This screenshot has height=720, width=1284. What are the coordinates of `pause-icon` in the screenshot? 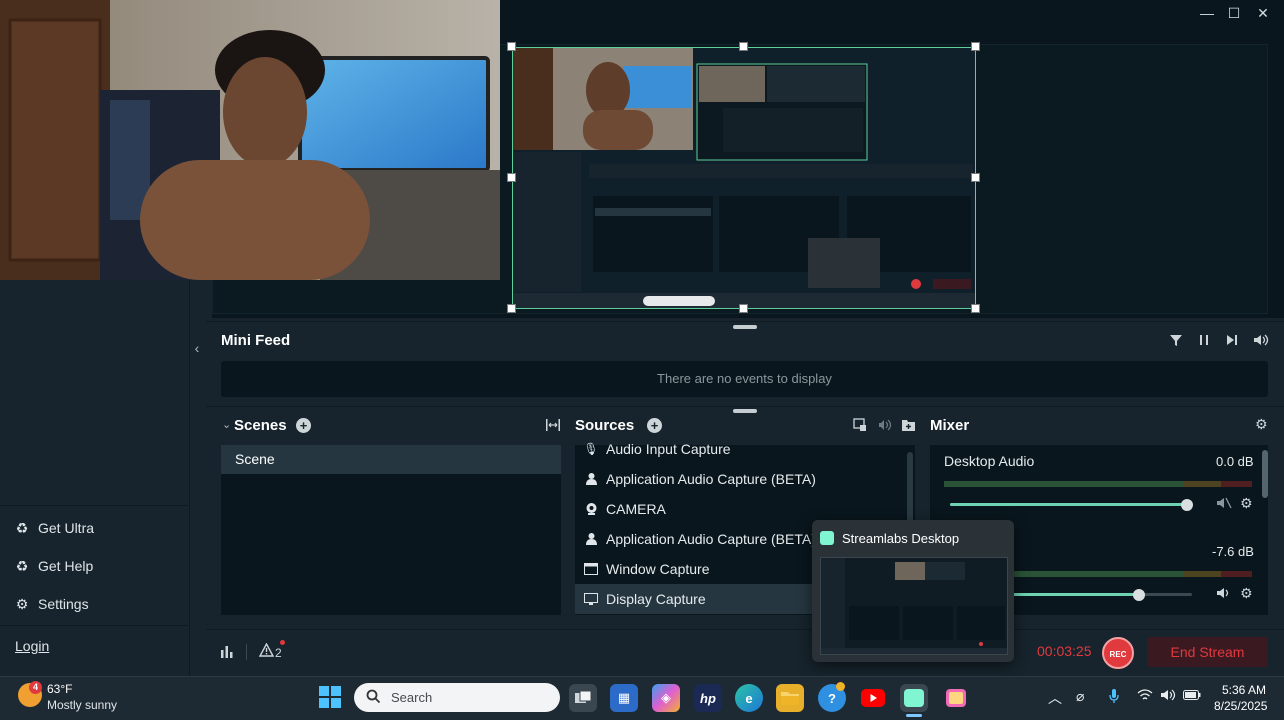 It's located at (1204, 341).